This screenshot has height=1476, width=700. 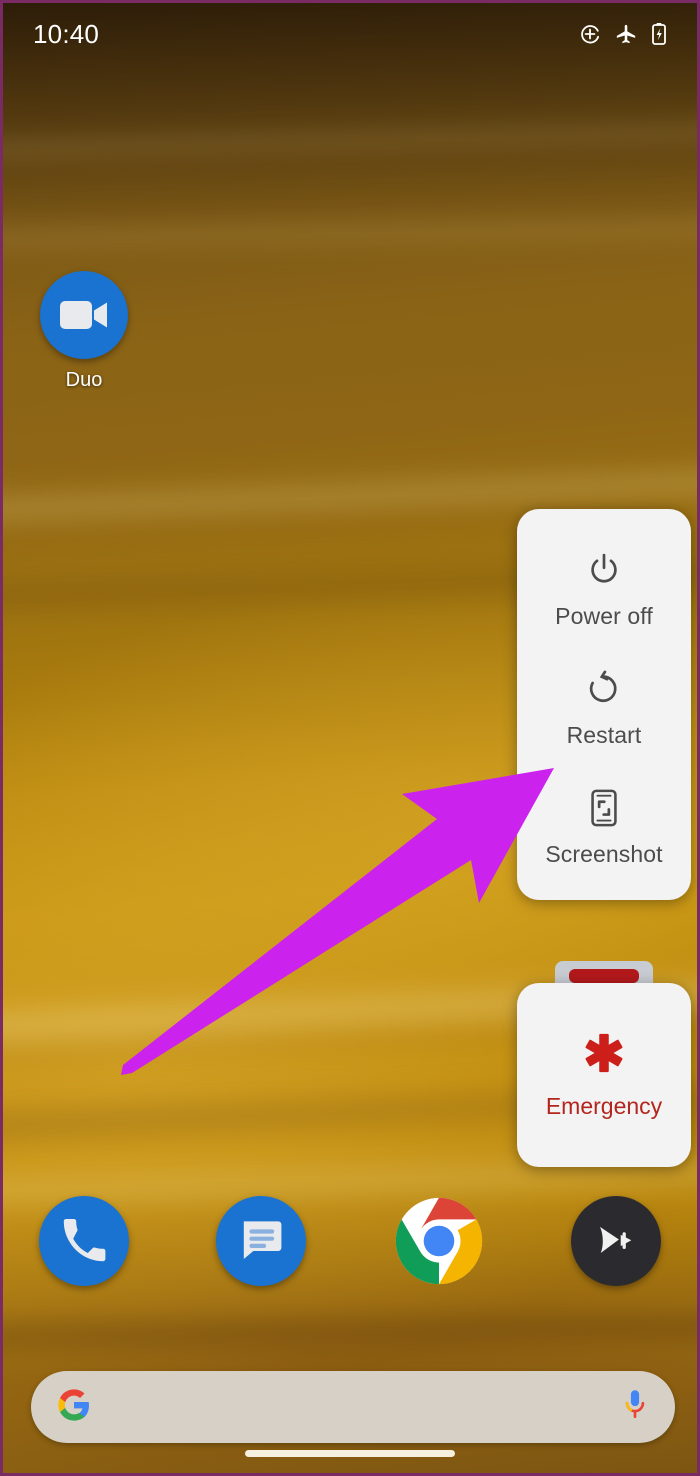 What do you see at coordinates (66, 33) in the screenshot?
I see `status-clock: 10:40` at bounding box center [66, 33].